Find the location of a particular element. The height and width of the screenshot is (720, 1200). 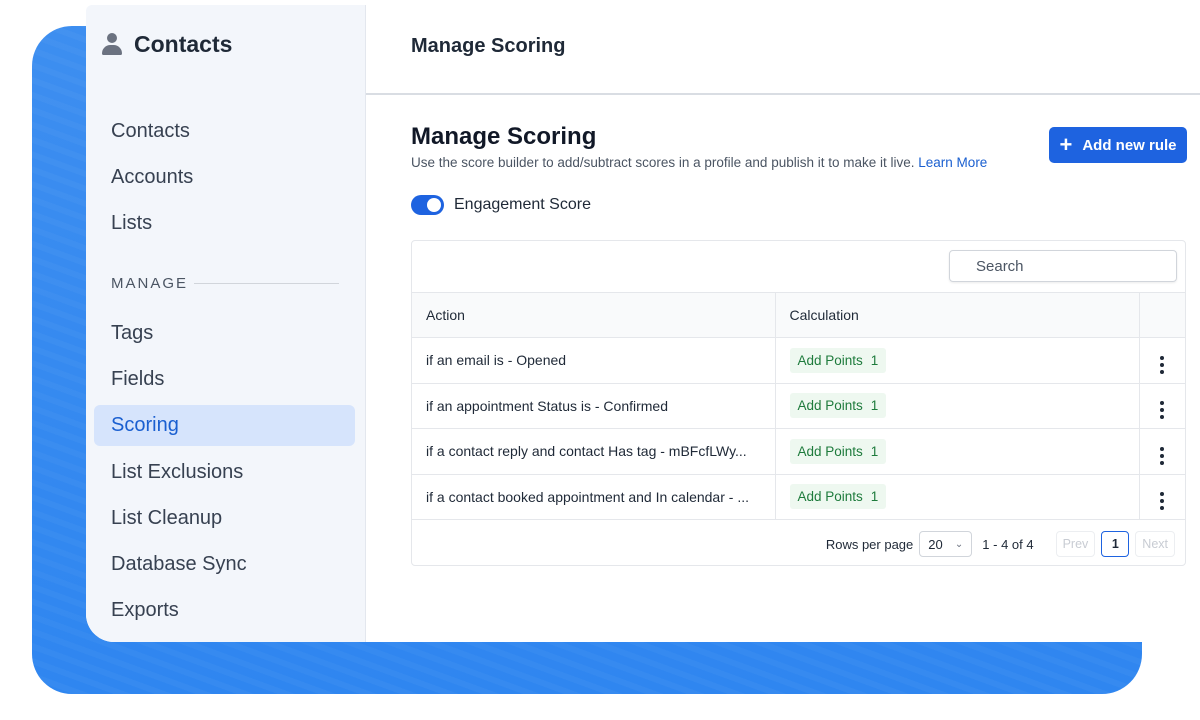

rows-per-page-select: 20 ⌄ is located at coordinates (946, 544).